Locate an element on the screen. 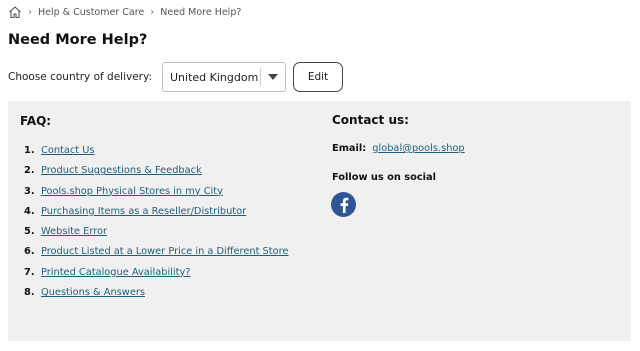  follow-us-label: Follow us on social is located at coordinates (384, 177).